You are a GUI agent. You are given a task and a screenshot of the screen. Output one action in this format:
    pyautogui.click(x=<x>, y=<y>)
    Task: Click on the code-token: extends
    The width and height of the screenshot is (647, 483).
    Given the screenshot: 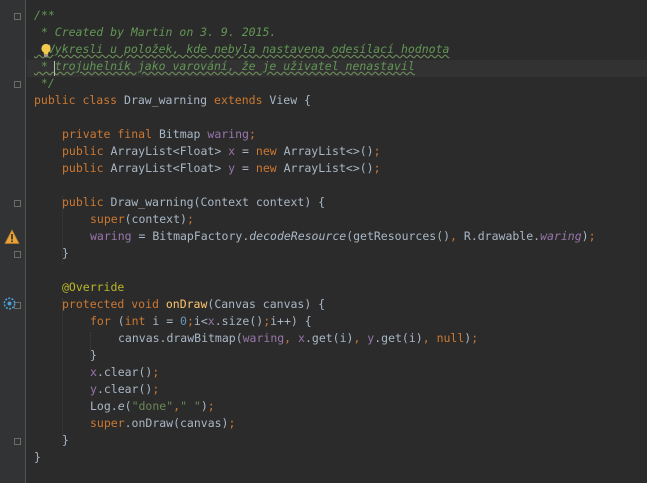 What is the action you would take?
    pyautogui.click(x=242, y=100)
    